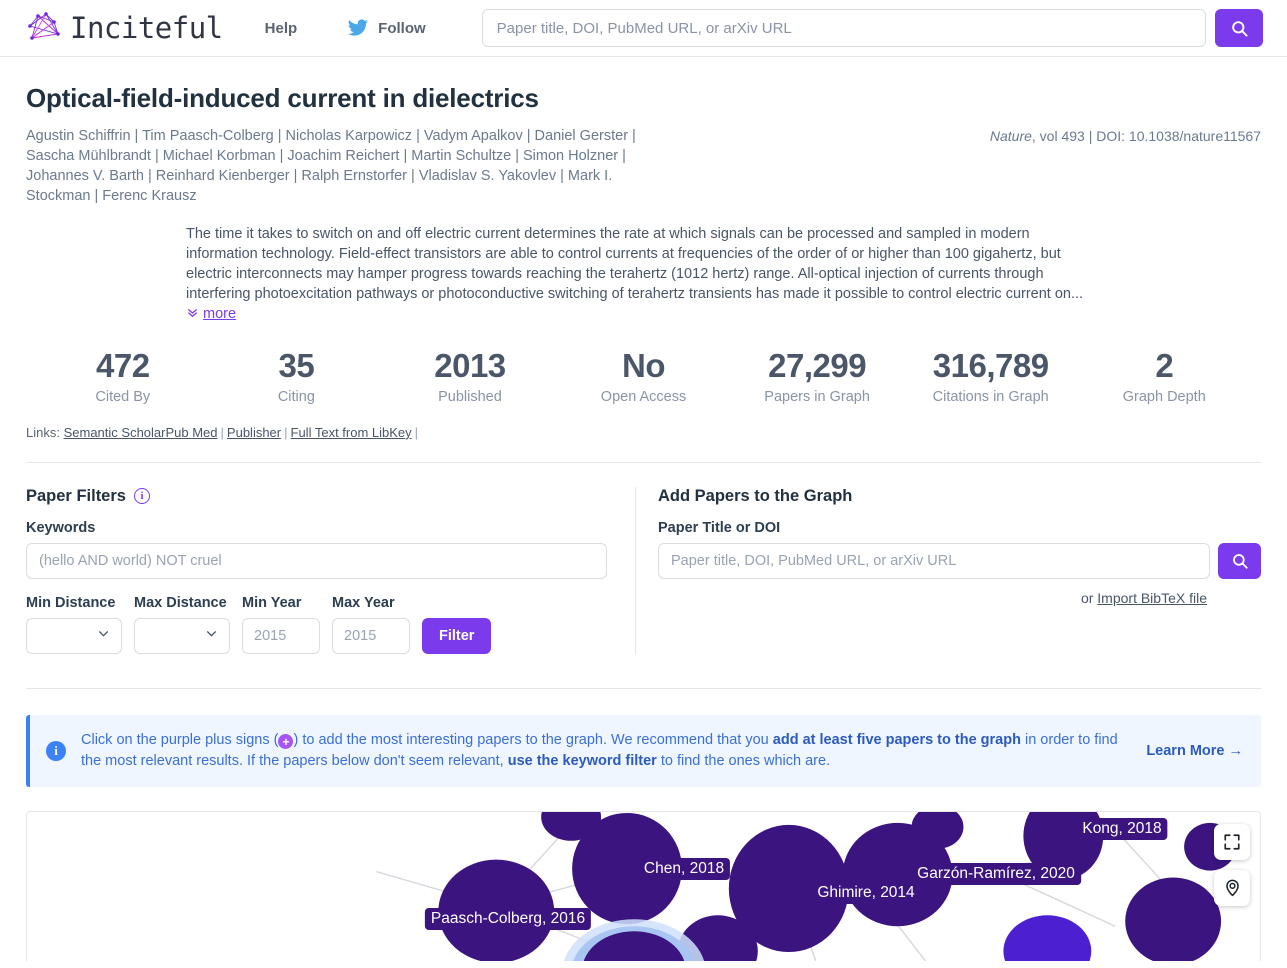 The width and height of the screenshot is (1287, 968). I want to click on notice-bold-1: add at least five papers to the graph, so click(896, 739).